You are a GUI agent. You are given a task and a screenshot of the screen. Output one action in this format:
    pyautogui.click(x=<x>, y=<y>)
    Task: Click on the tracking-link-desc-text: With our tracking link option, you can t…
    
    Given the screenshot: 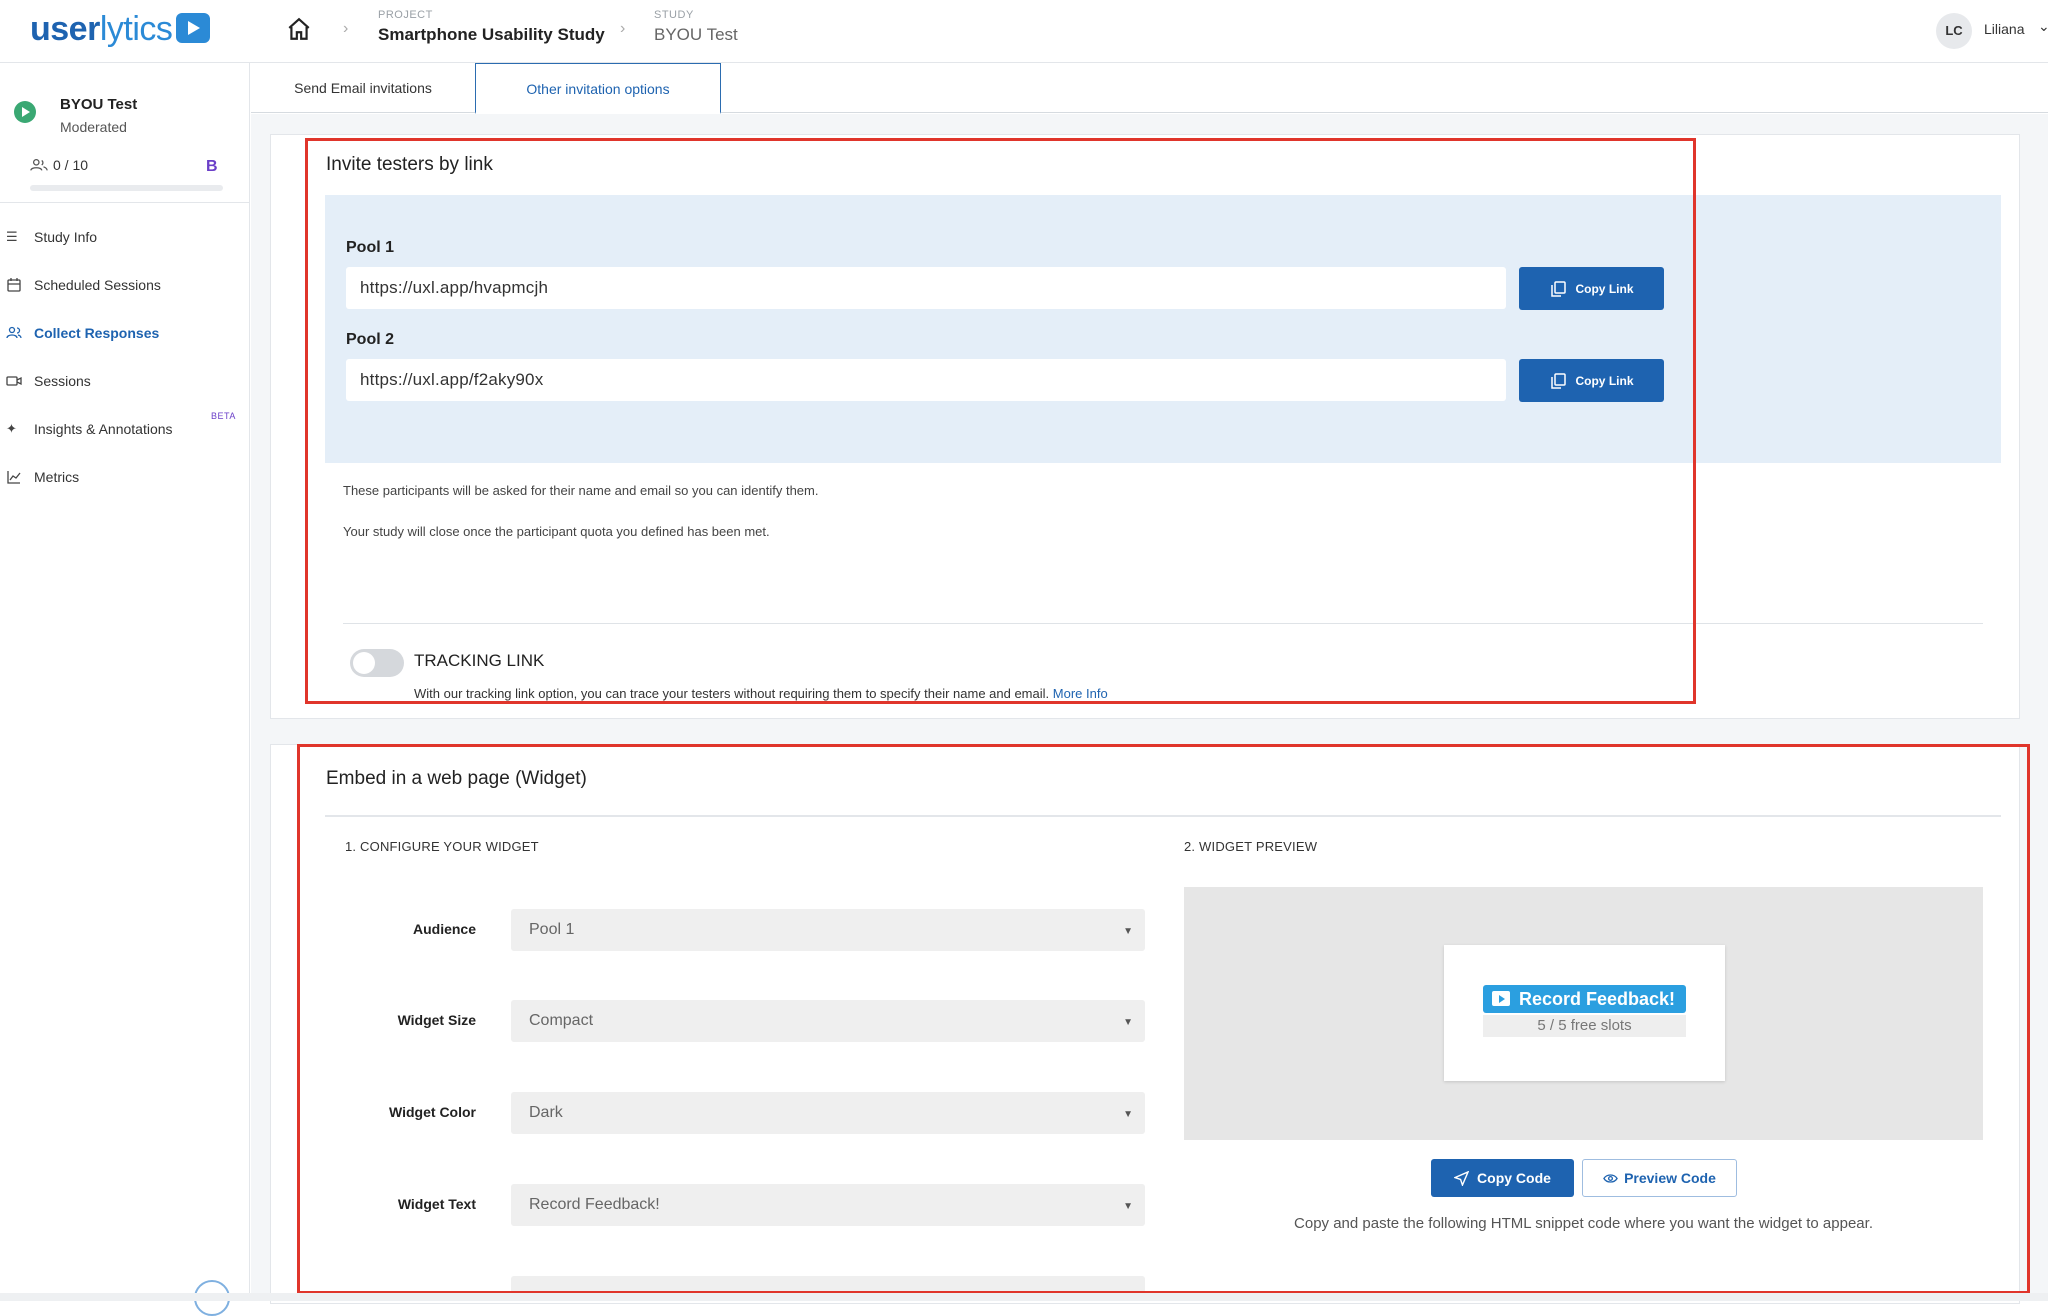 What is the action you would take?
    pyautogui.click(x=732, y=693)
    